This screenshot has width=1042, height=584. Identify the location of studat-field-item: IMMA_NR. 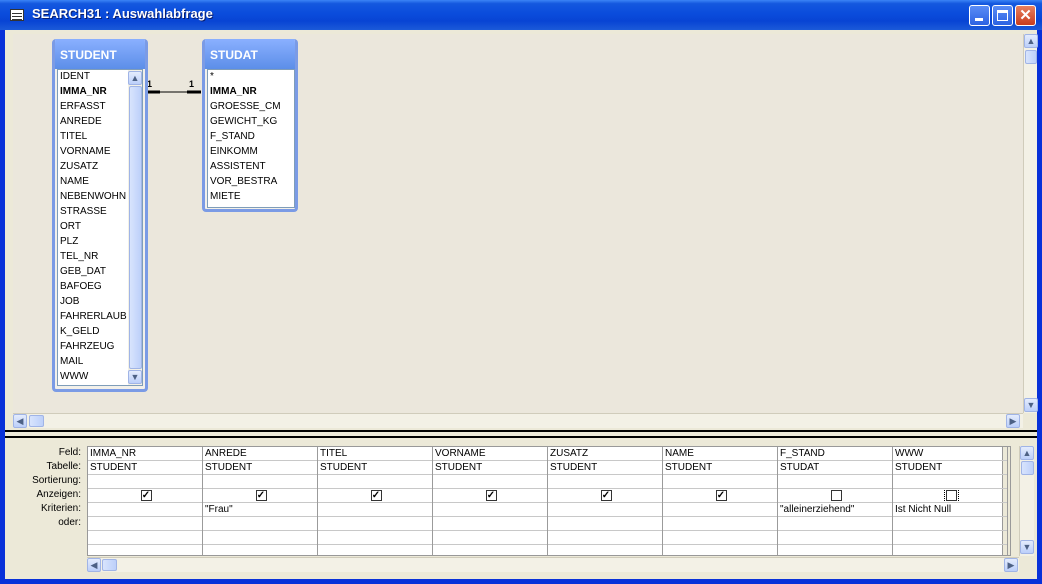
(251, 93).